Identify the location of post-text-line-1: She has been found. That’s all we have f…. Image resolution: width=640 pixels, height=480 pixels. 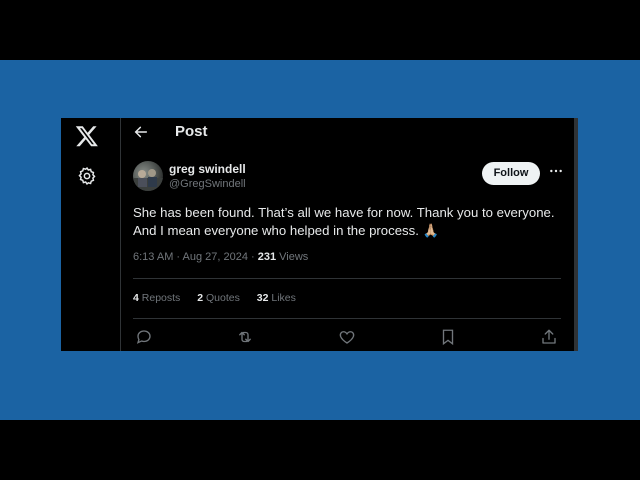
(344, 212).